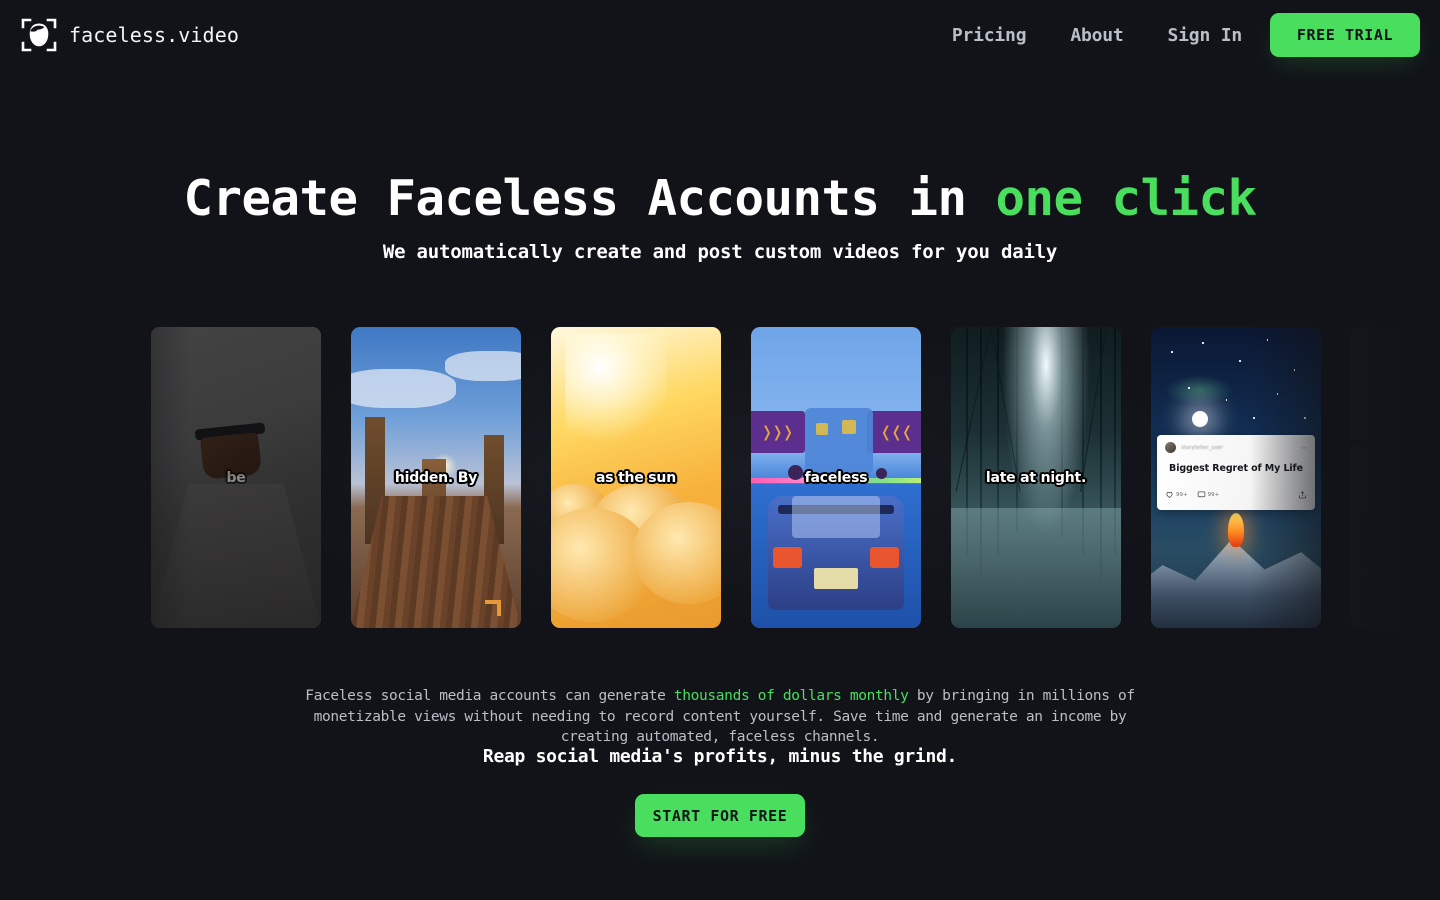 The height and width of the screenshot is (900, 1440). What do you see at coordinates (1345, 35) in the screenshot?
I see `free-trial-button: FREE TRIAL` at bounding box center [1345, 35].